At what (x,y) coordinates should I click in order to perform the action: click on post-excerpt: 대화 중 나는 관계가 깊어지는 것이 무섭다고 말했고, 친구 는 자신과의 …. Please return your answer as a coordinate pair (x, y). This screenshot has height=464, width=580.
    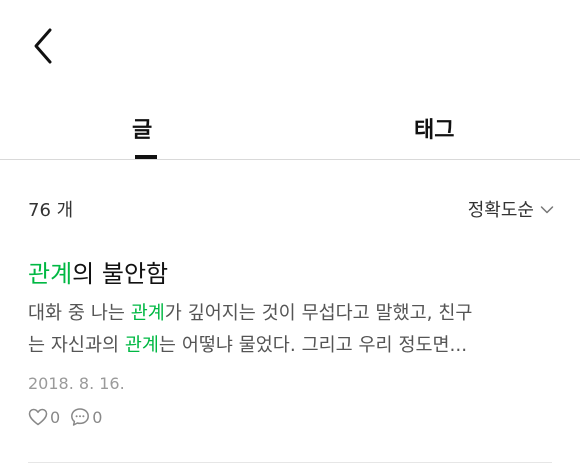
    Looking at the image, I should click on (290, 330).